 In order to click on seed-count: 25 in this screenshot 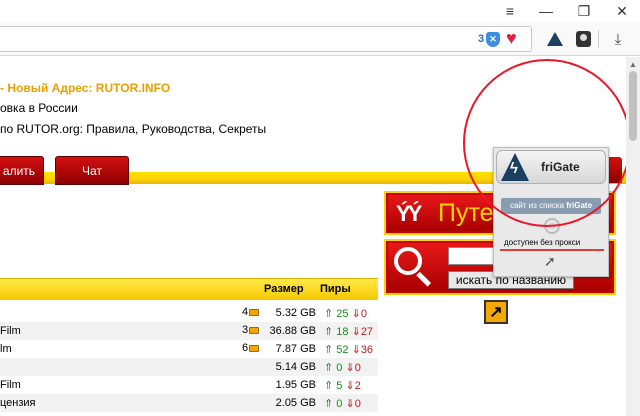, I will do `click(342, 314)`.